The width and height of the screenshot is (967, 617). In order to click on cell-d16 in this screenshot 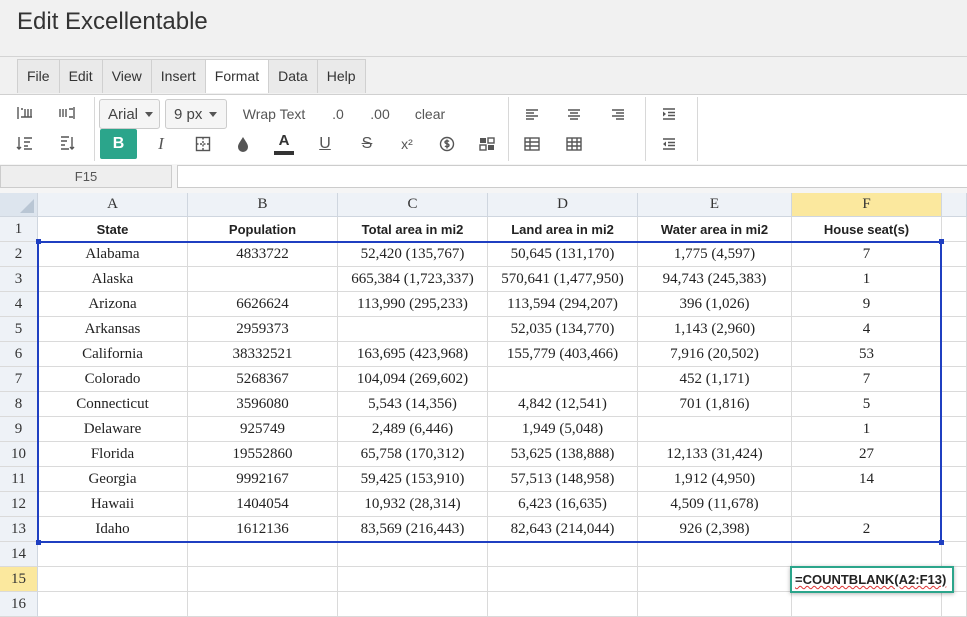, I will do `click(563, 604)`.